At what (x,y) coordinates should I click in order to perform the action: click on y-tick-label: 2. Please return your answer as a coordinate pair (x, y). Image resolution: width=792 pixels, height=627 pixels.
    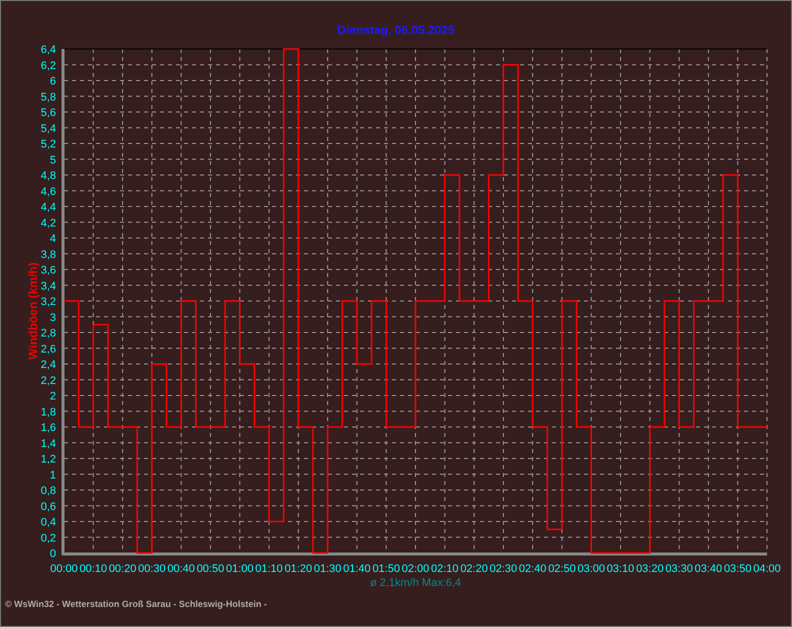
    Looking at the image, I should click on (53, 396).